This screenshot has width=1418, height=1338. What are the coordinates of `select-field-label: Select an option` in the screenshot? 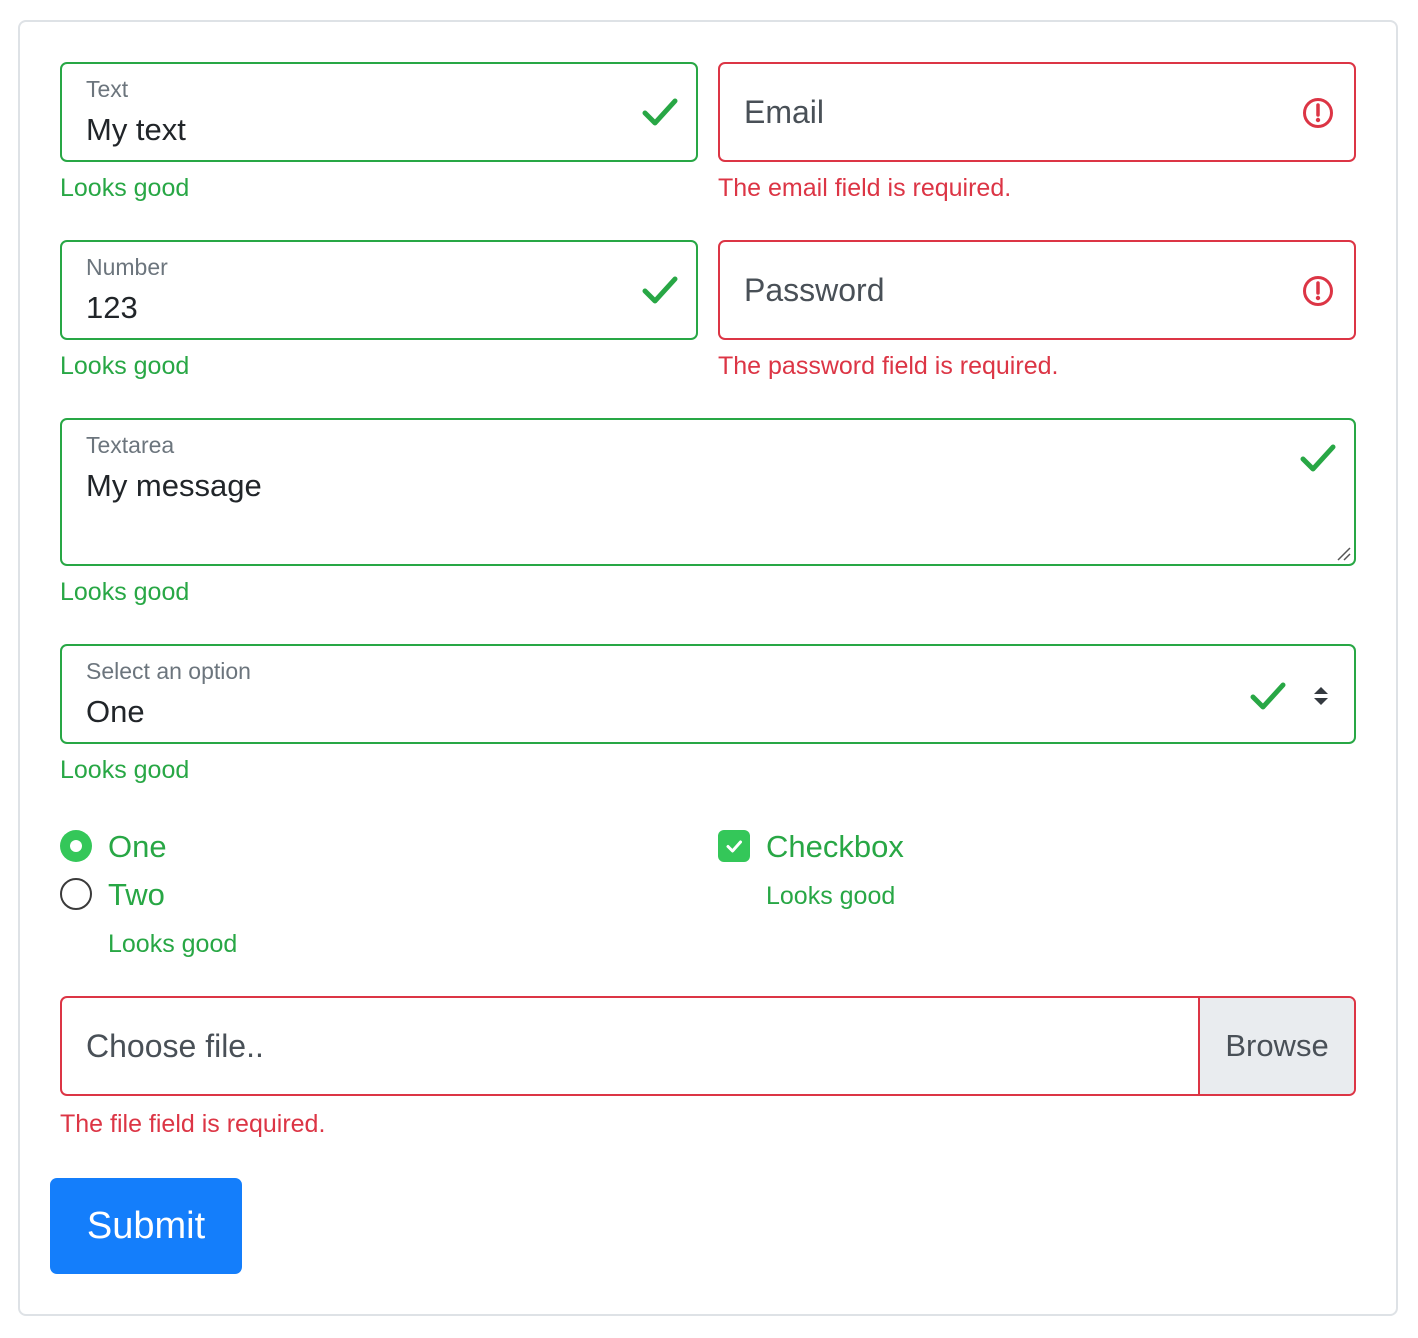 It's located at (168, 671).